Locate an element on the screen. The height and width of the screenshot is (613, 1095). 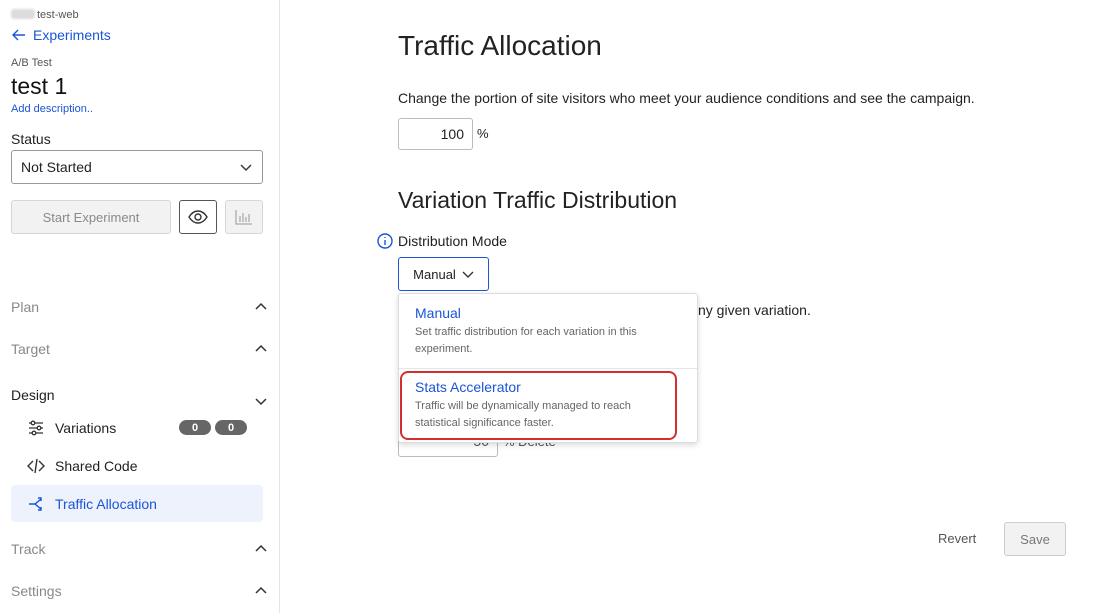
divider is located at coordinates (548, 368).